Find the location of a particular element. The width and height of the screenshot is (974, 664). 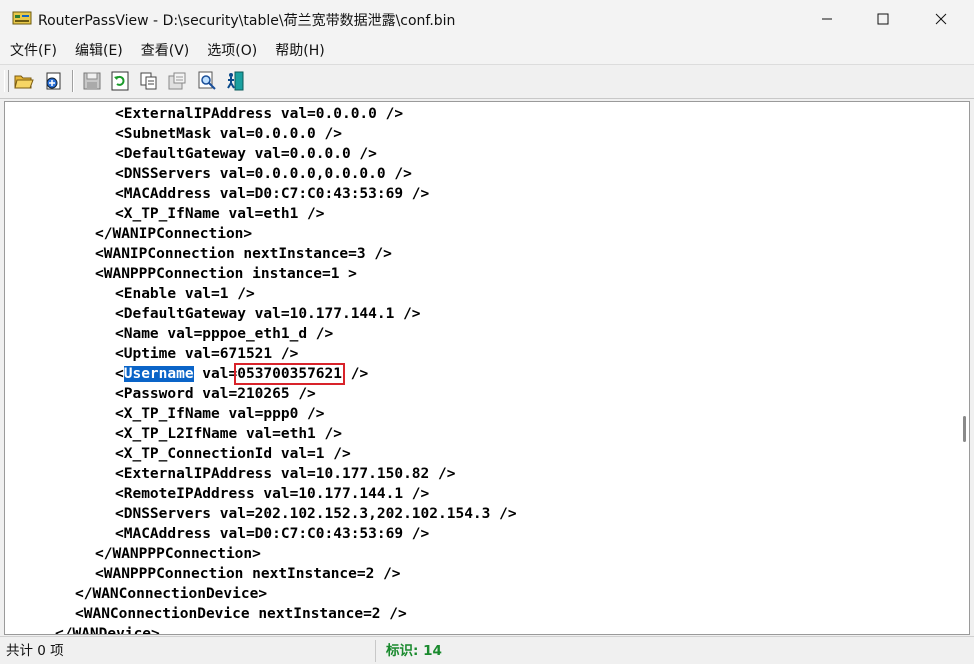

config-line: <X_TP_IfName val=eth1 /> is located at coordinates (220, 214).